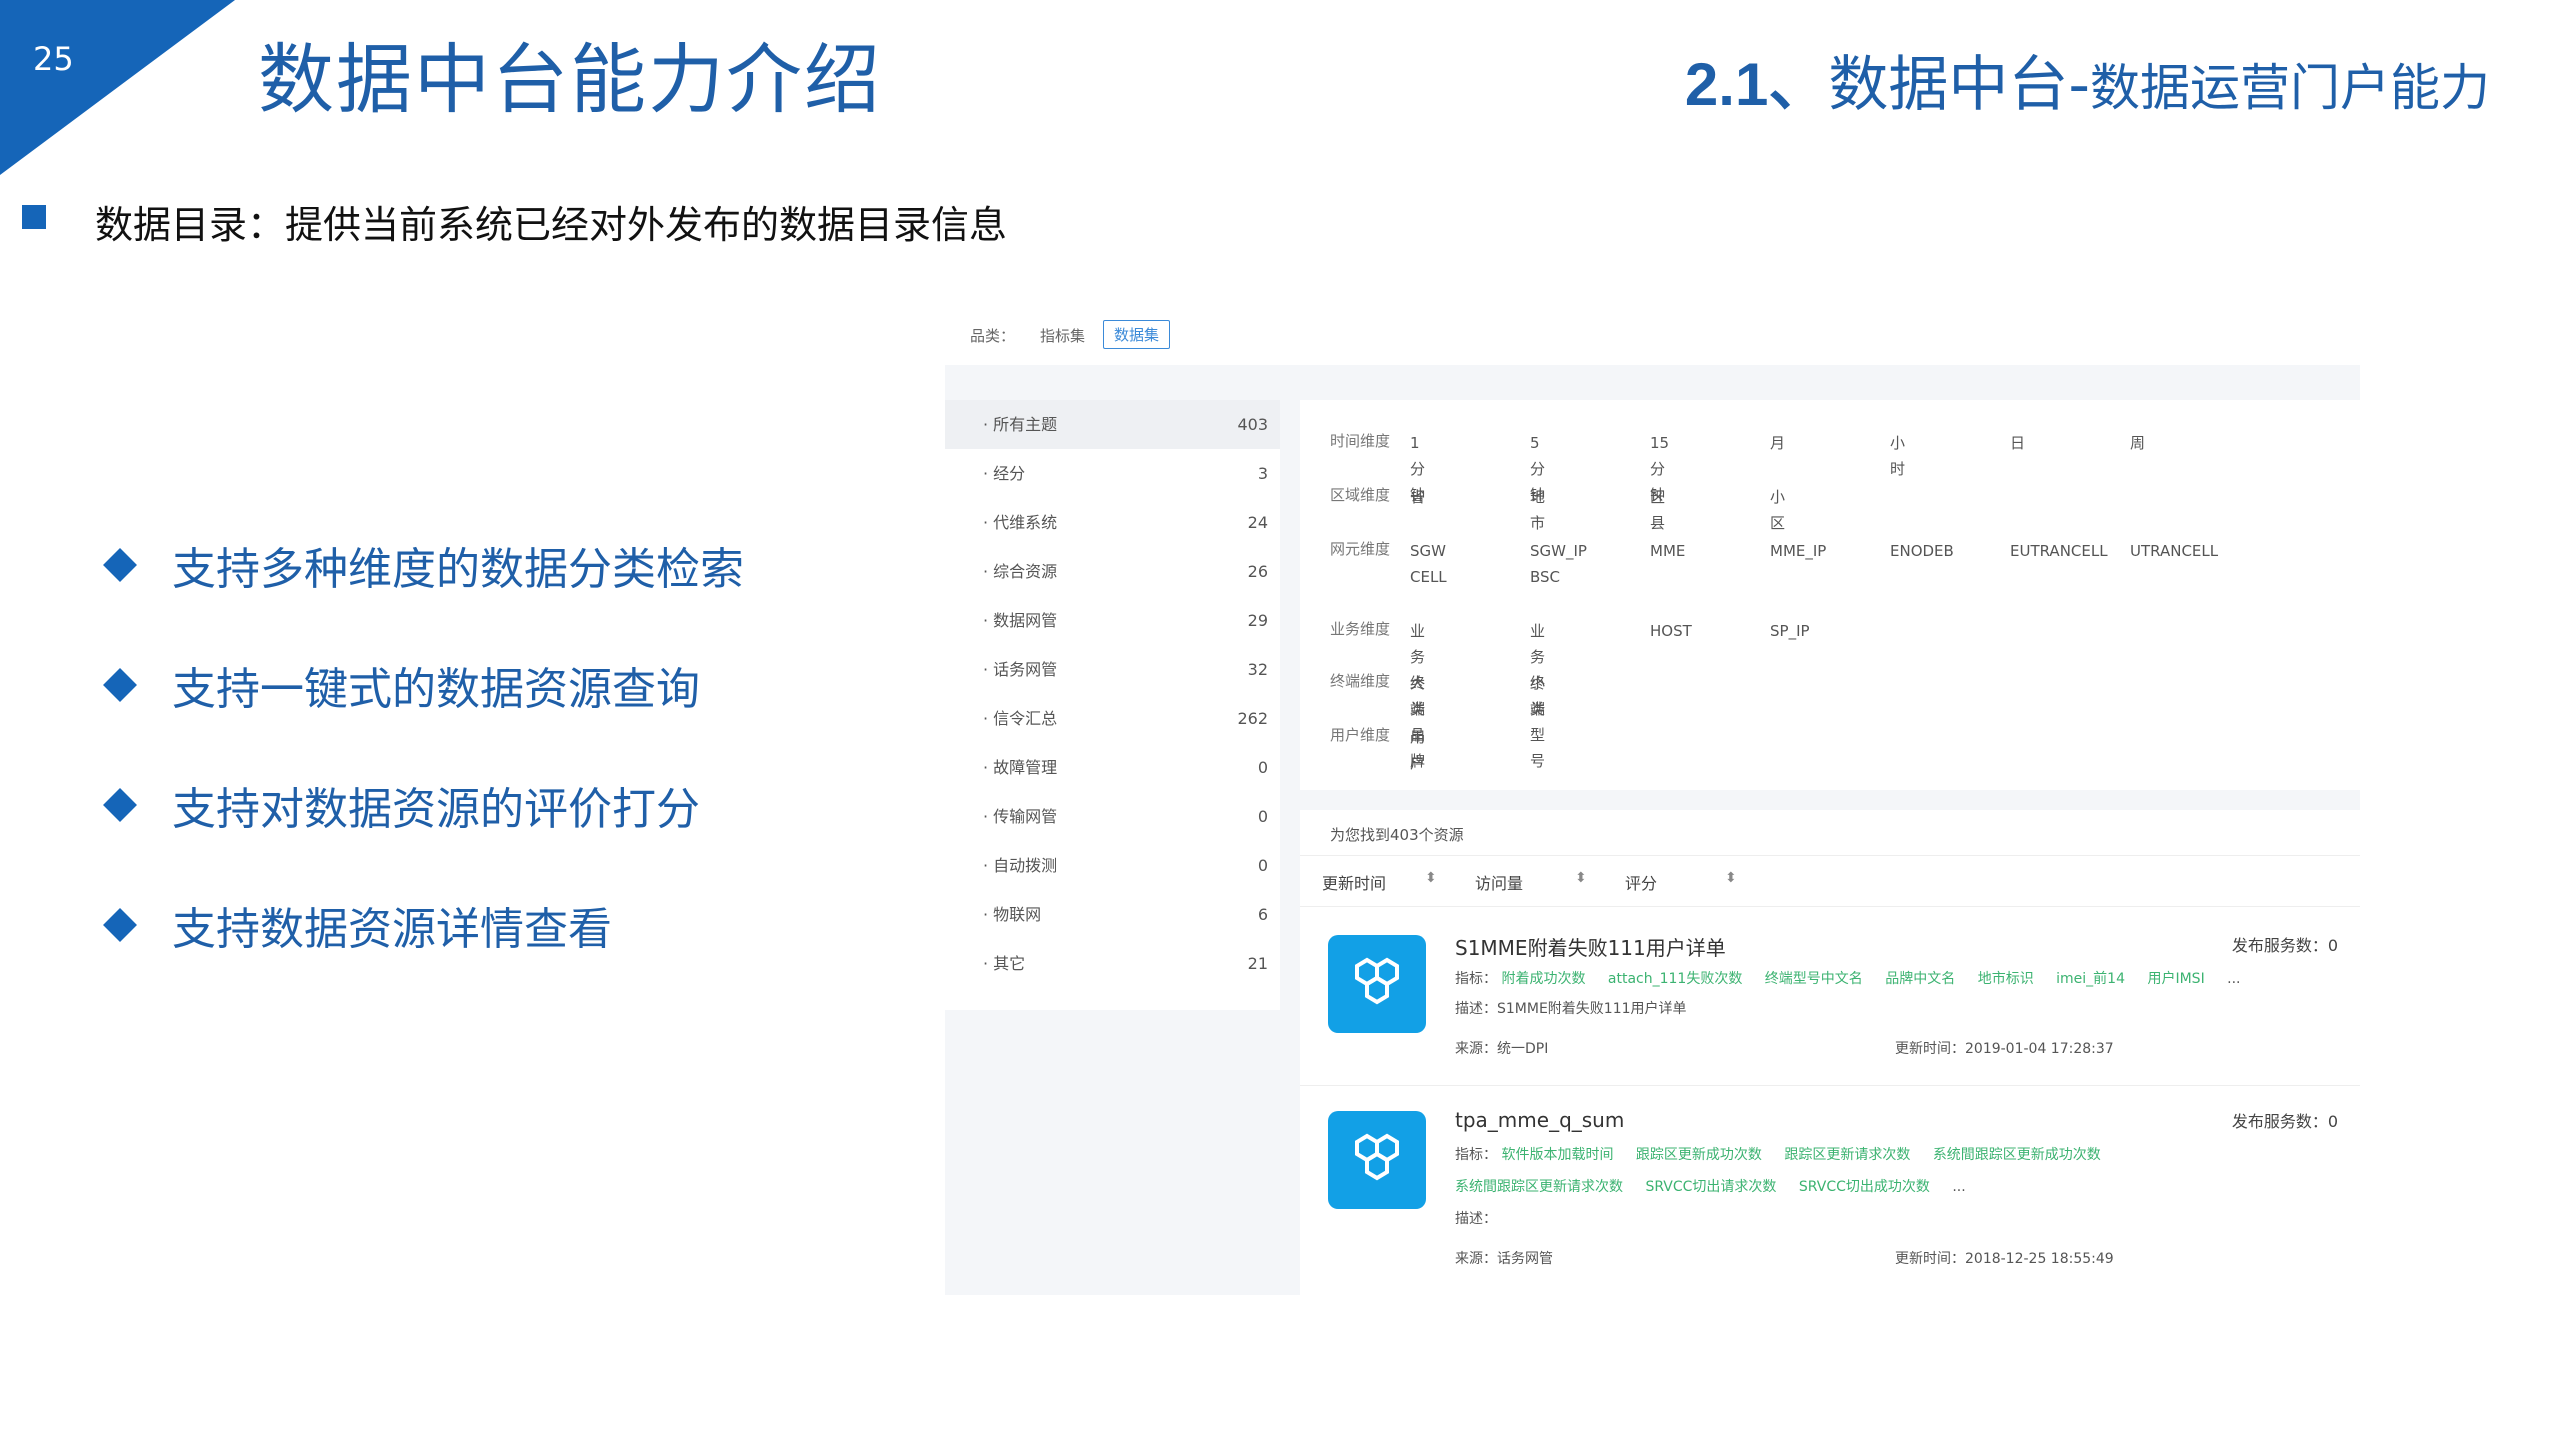 This screenshot has width=2560, height=1440. What do you see at coordinates (1112, 718) in the screenshot?
I see `sidebar-item: · 信令汇总 262` at bounding box center [1112, 718].